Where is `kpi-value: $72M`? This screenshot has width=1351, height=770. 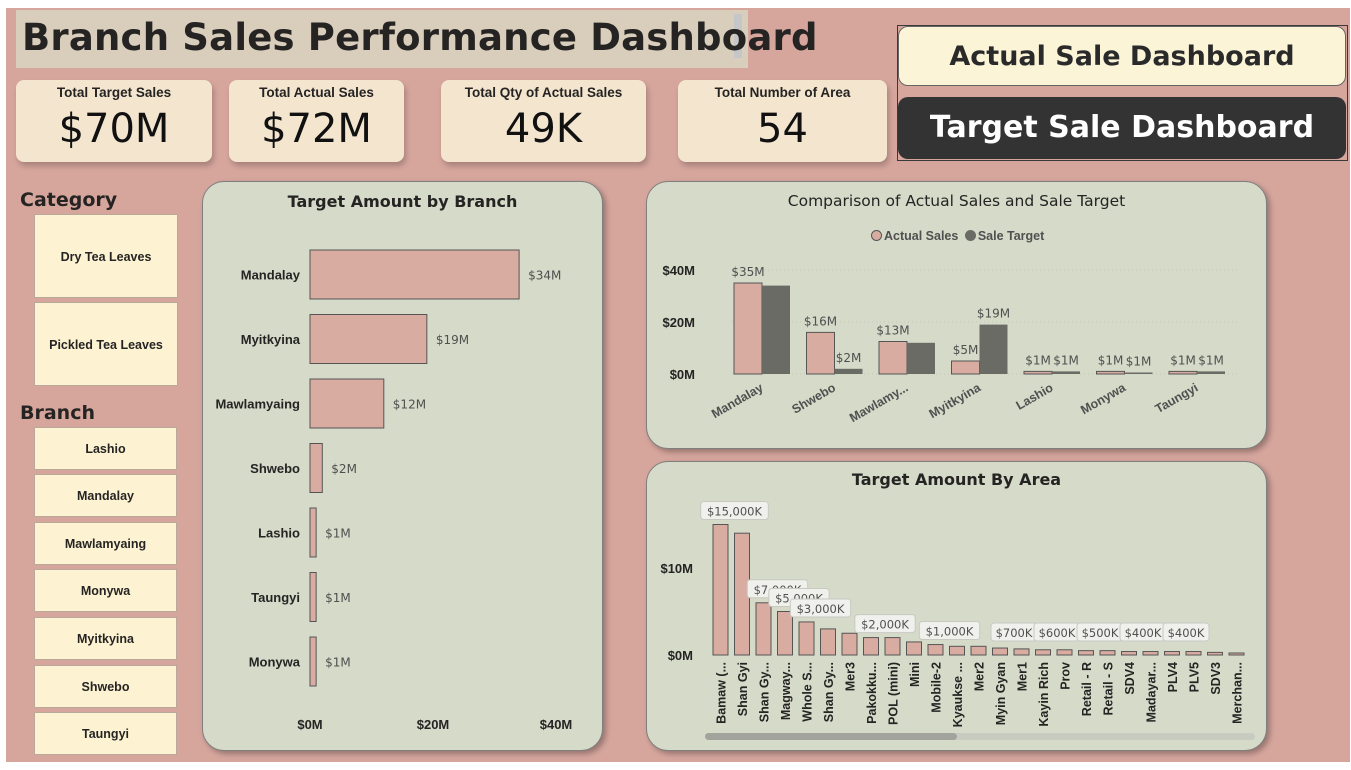
kpi-value: $72M is located at coordinates (316, 129).